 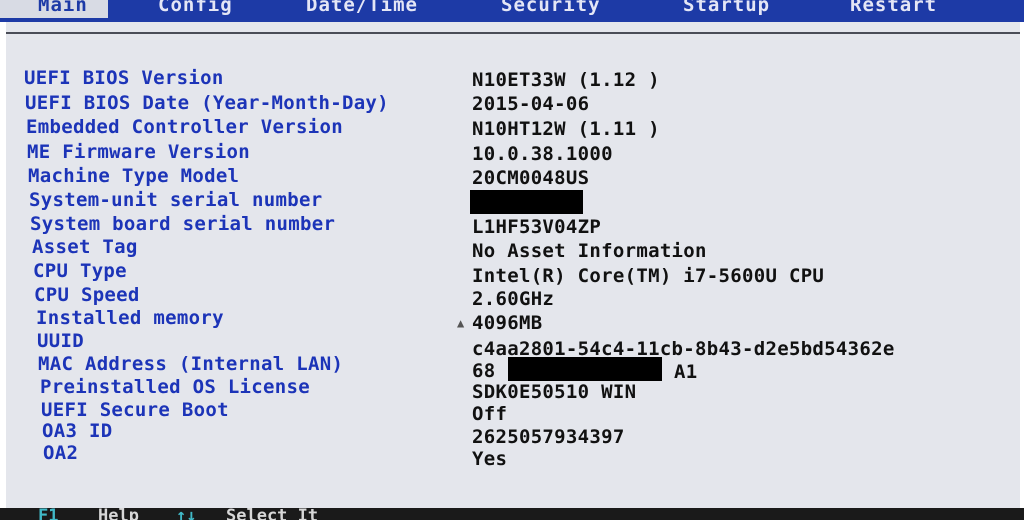 What do you see at coordinates (490, 459) in the screenshot?
I see `value-oa2: Yes` at bounding box center [490, 459].